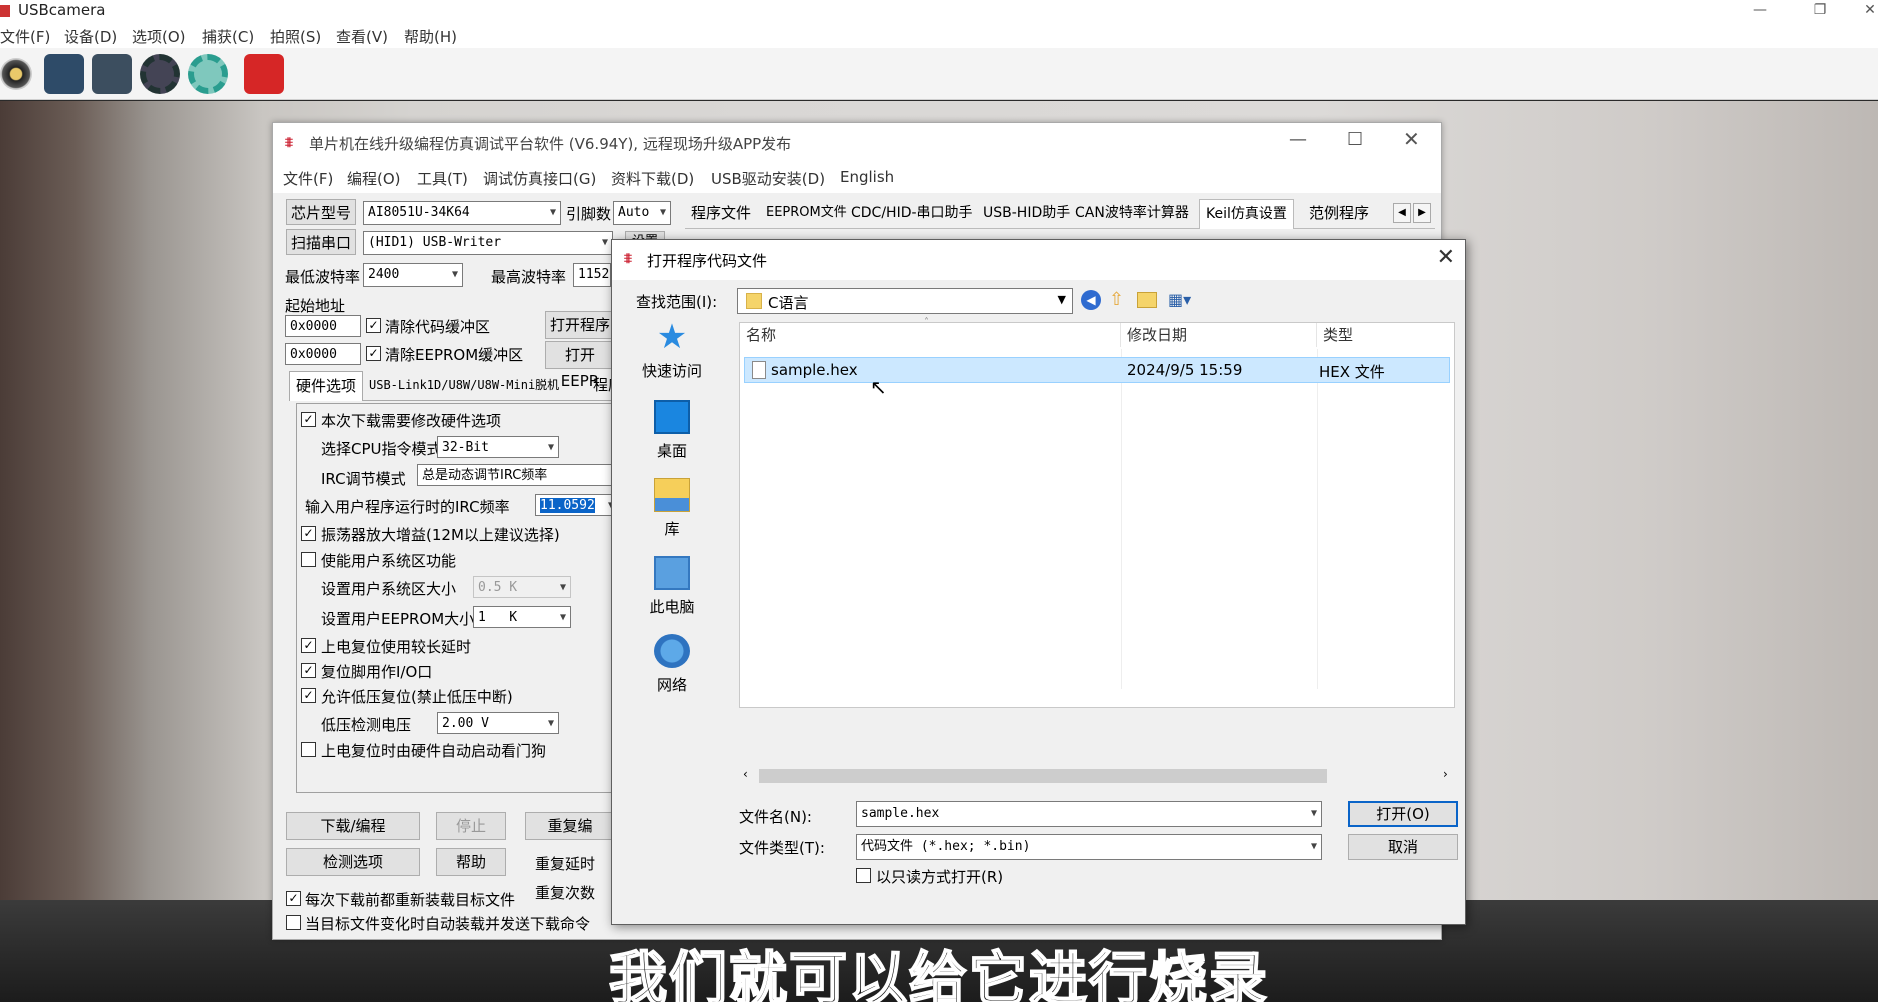 The height and width of the screenshot is (1002, 1878). I want to click on main-maximize-button: ☐, so click(1355, 139).